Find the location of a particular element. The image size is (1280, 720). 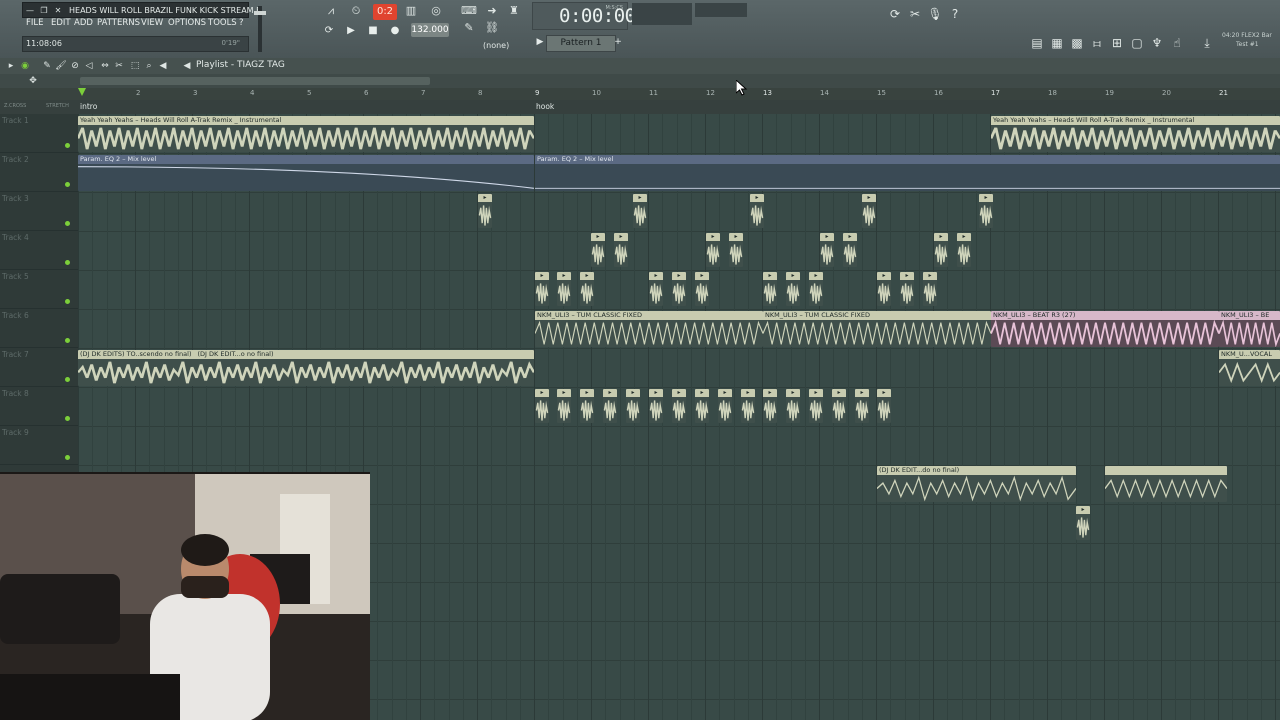

browser-icon: ▢ is located at coordinates (1137, 43).